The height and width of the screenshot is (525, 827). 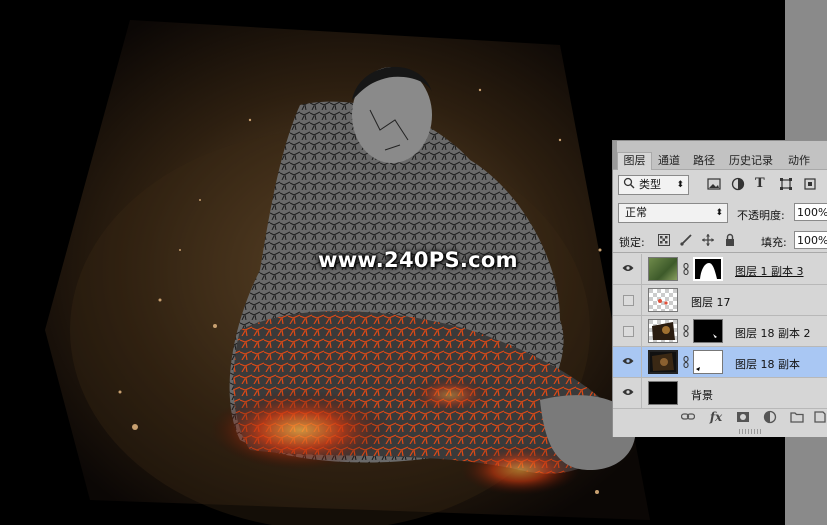 What do you see at coordinates (418, 260) in the screenshot?
I see `watermark-text: www.240PS.com` at bounding box center [418, 260].